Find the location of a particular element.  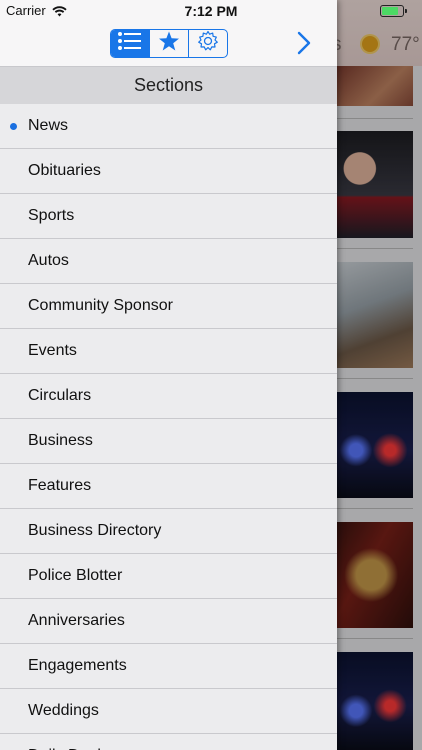

section-item-label: Daily Deals is located at coordinates (68, 742).